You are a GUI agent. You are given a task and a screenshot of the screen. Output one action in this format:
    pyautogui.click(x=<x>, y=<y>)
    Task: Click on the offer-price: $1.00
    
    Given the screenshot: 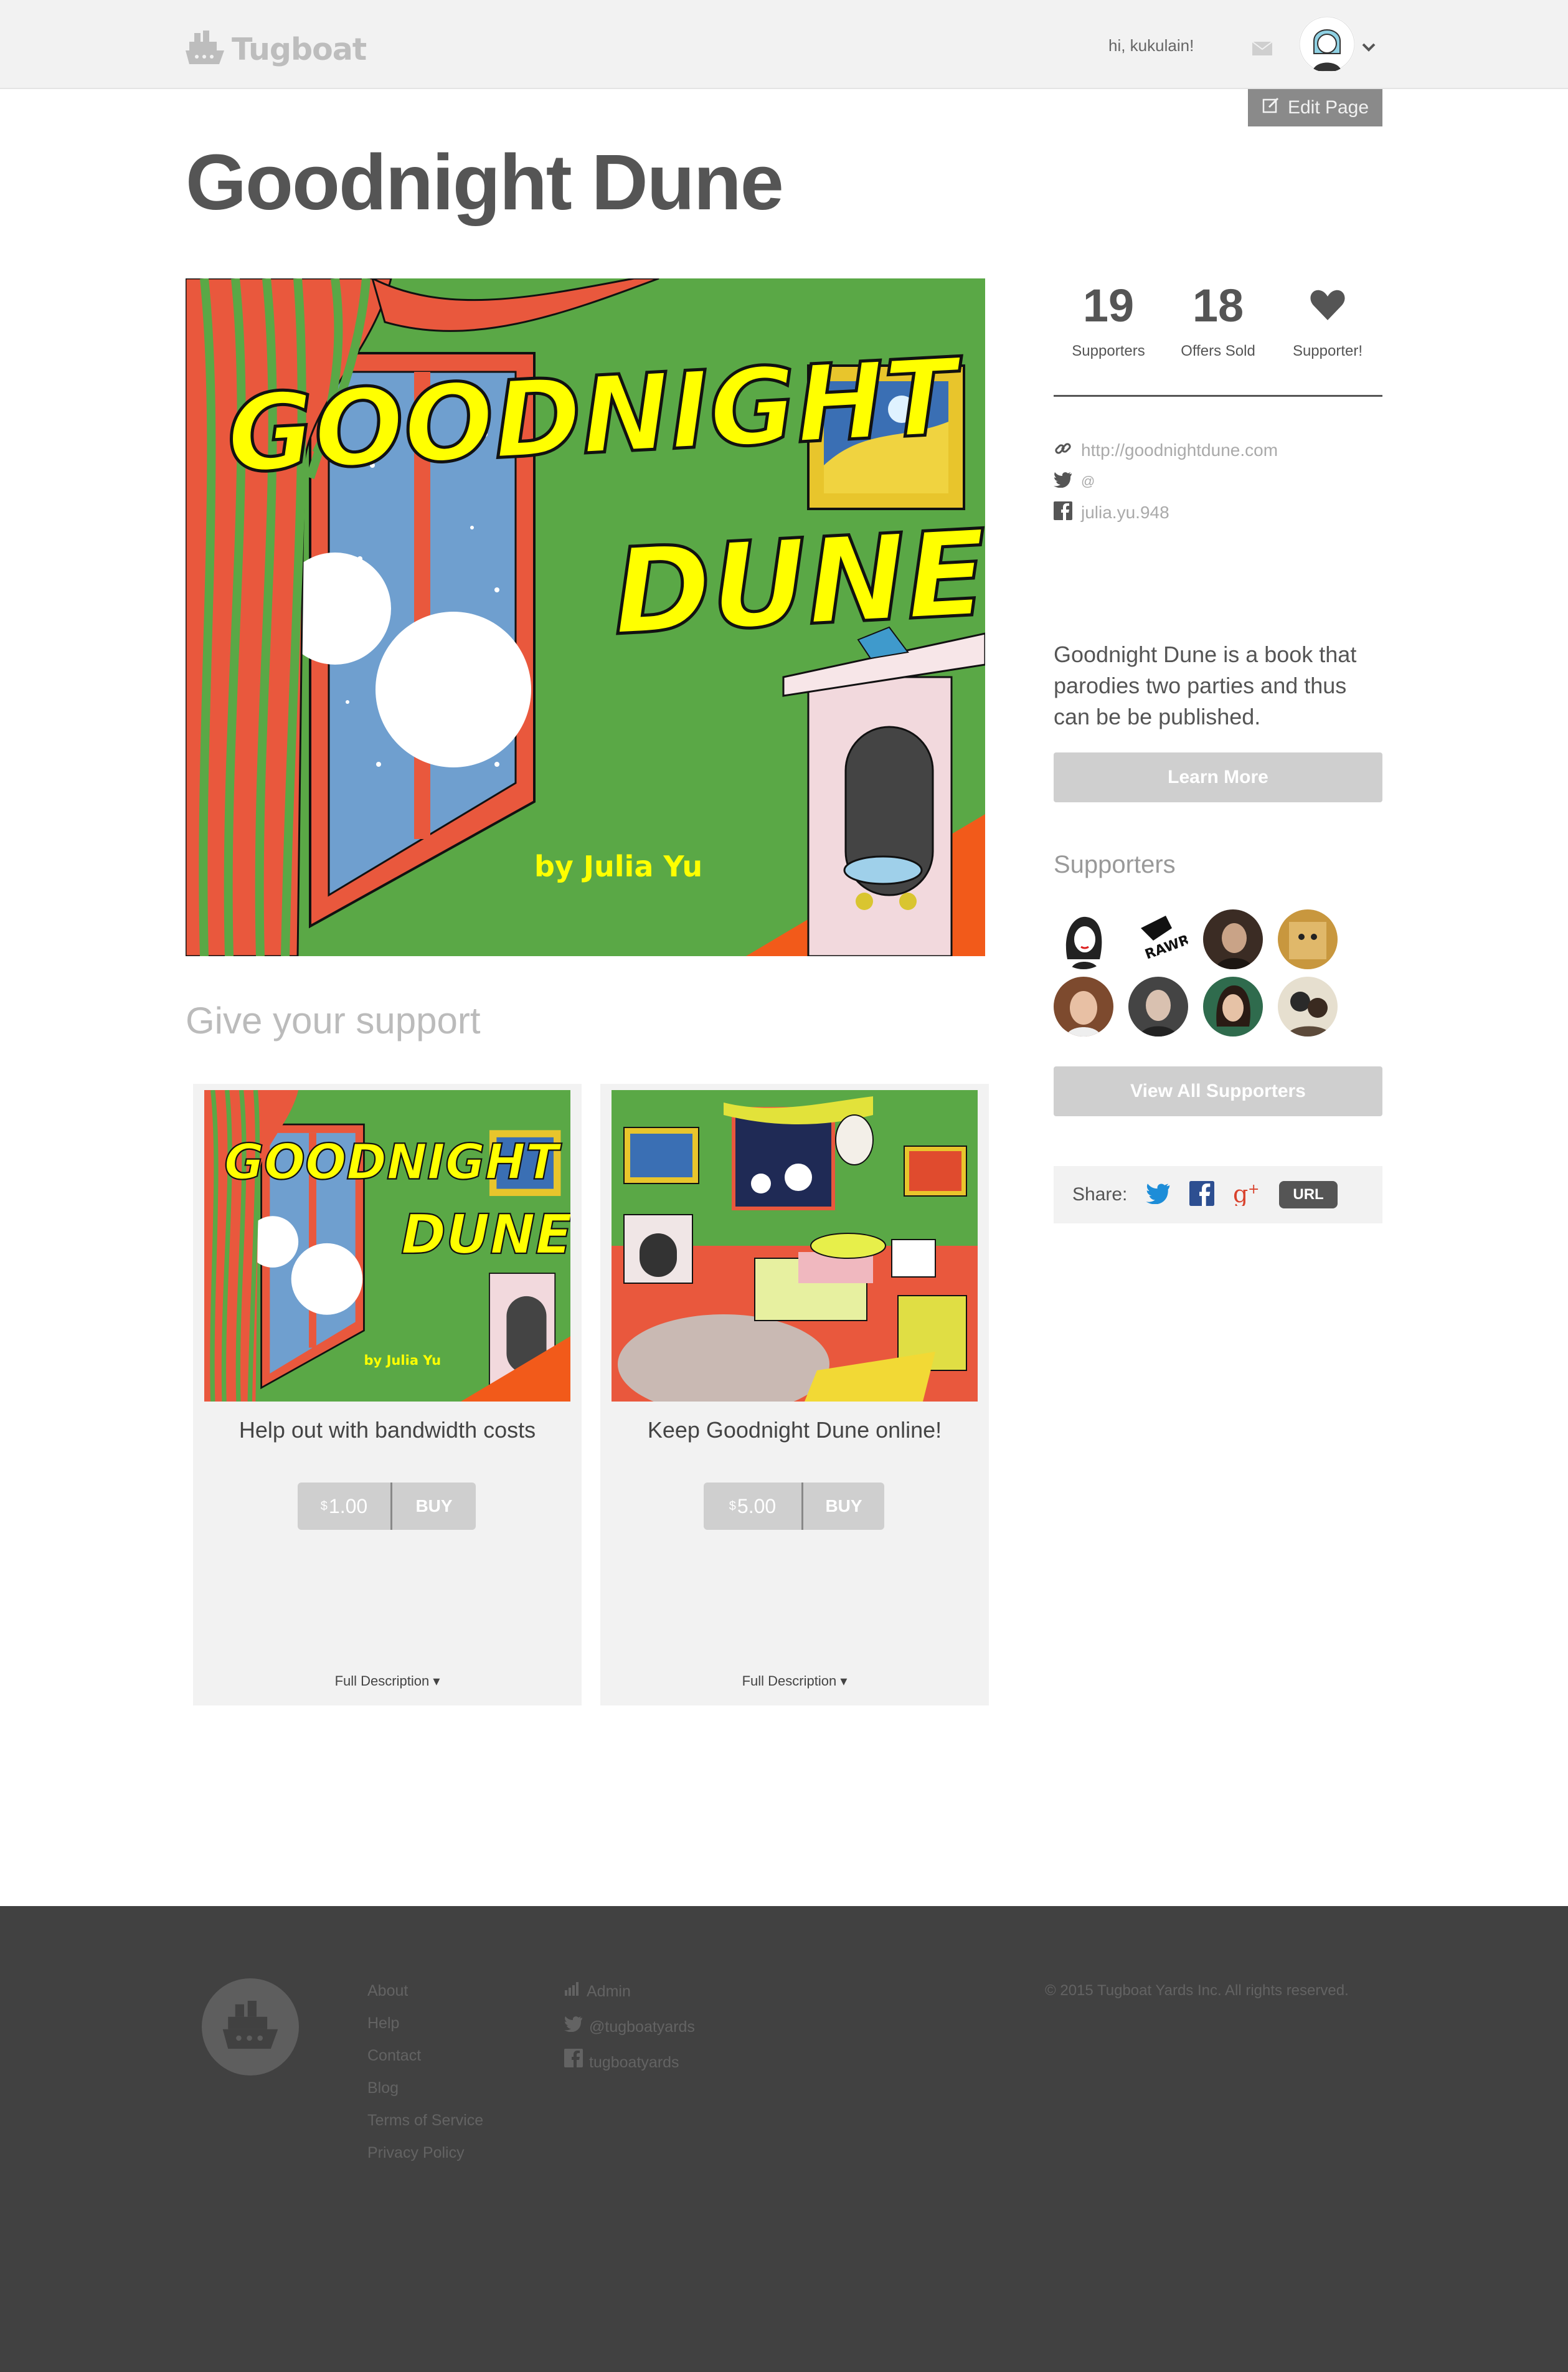 What is the action you would take?
    pyautogui.click(x=345, y=1506)
    